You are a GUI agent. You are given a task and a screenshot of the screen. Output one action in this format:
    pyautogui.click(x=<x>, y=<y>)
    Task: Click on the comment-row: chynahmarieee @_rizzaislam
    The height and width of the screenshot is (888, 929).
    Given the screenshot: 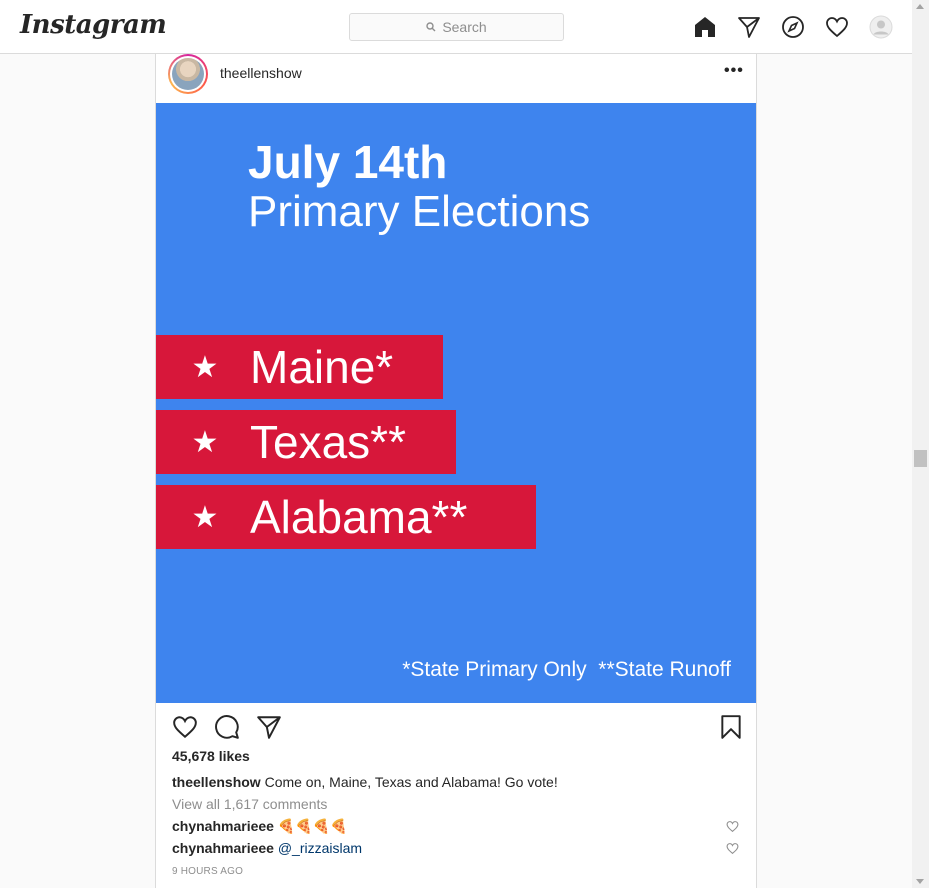 What is the action you would take?
    pyautogui.click(x=267, y=848)
    